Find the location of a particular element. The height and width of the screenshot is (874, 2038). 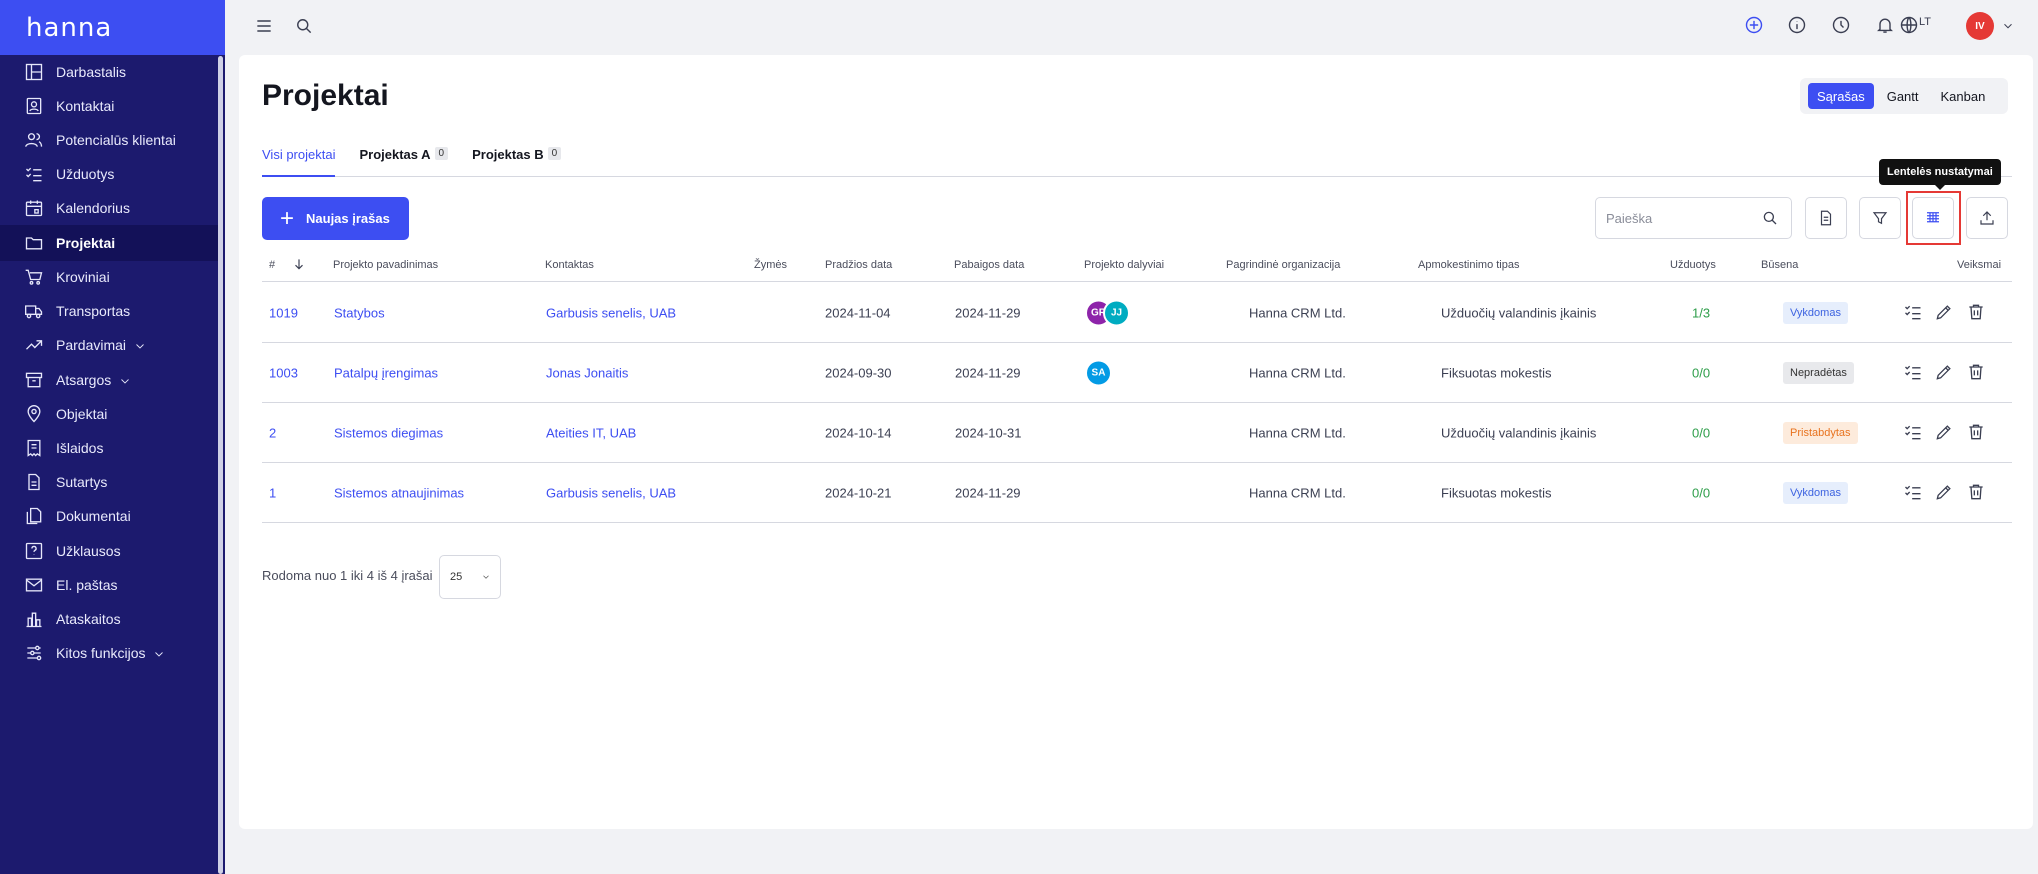

sidebar-item-kroviniai: Kroviniai is located at coordinates (109, 277).